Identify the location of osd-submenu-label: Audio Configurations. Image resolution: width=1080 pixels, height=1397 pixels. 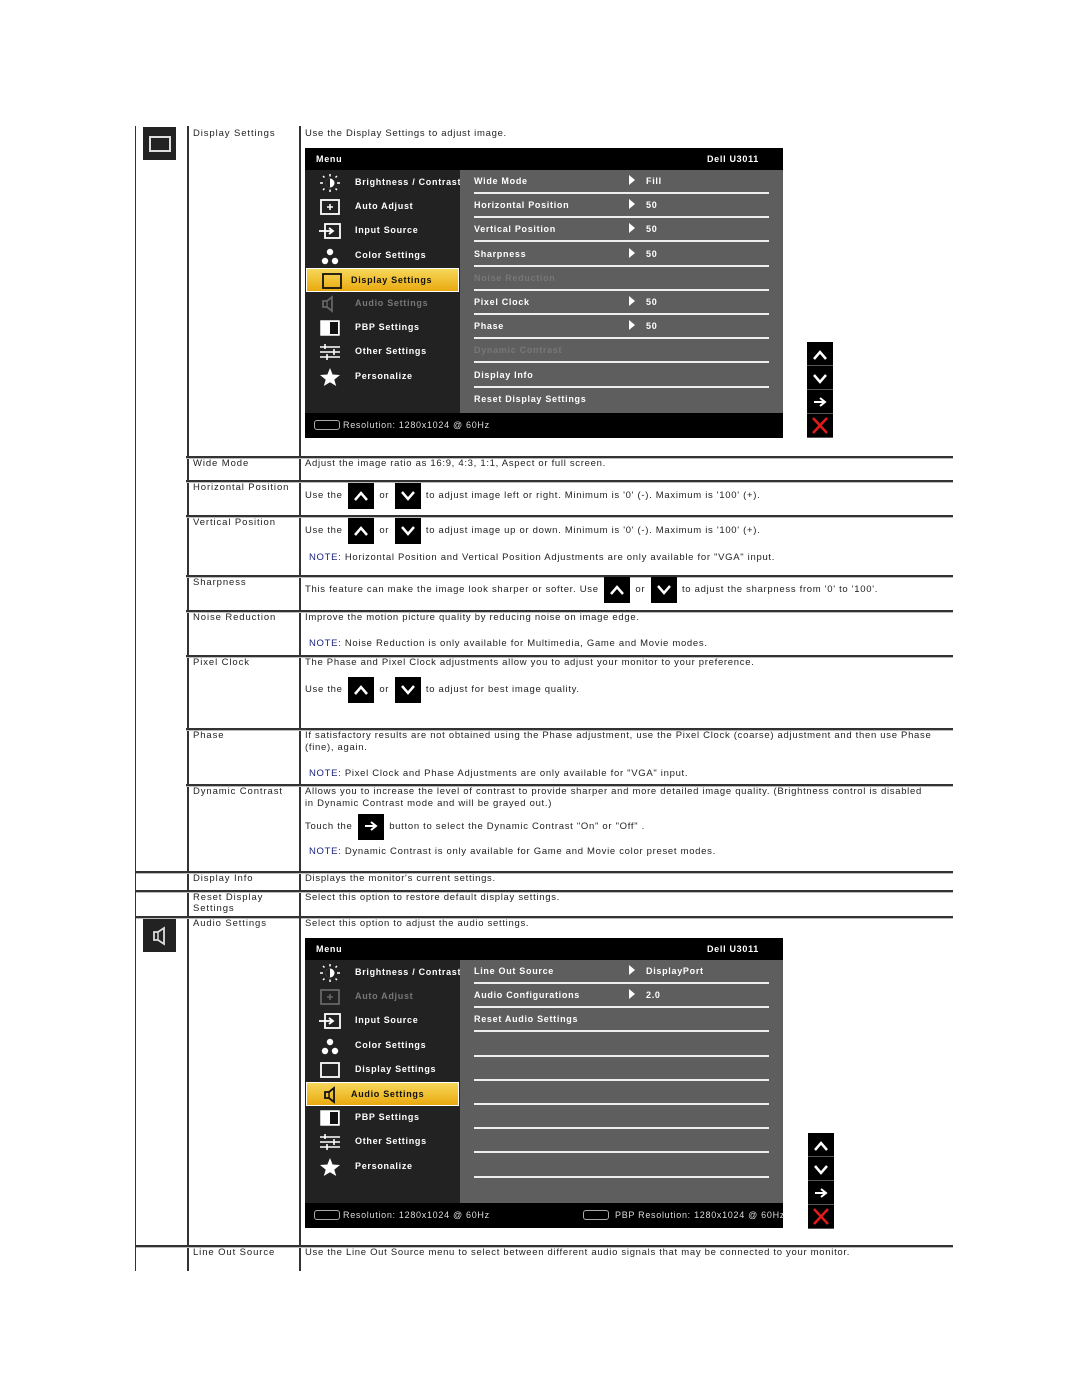
(527, 995).